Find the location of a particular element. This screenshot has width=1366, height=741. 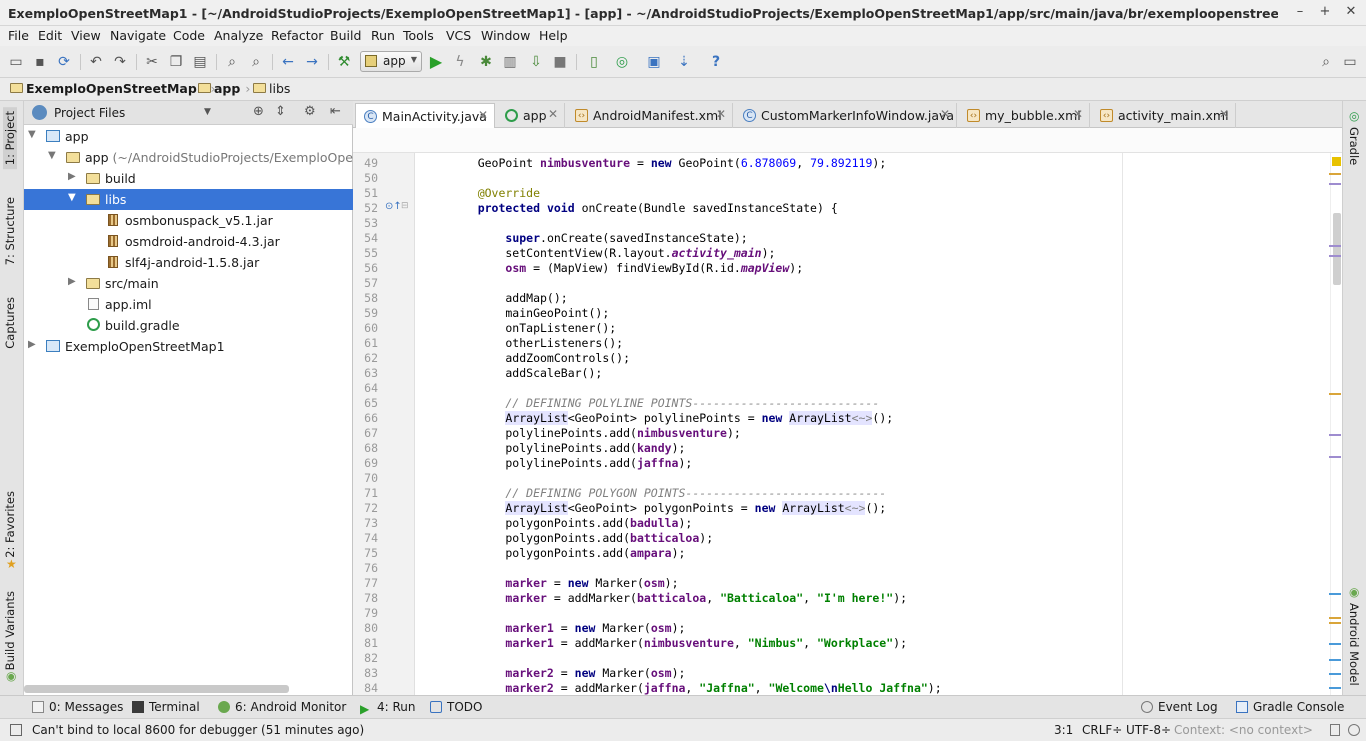

run-configuration-select: app ▼ is located at coordinates (391, 61).